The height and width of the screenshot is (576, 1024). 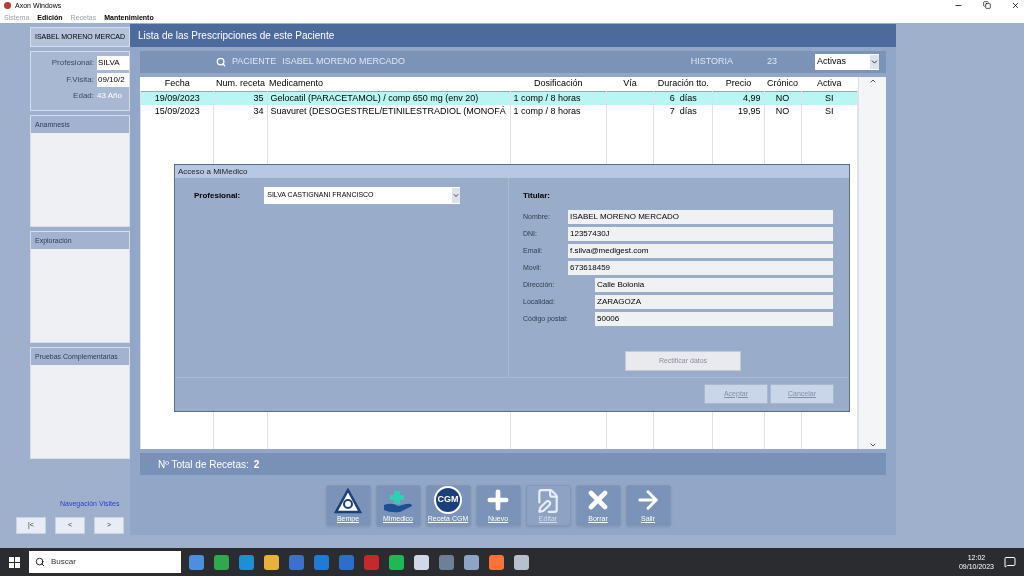 I want to click on column-header: Activa, so click(x=829, y=84).